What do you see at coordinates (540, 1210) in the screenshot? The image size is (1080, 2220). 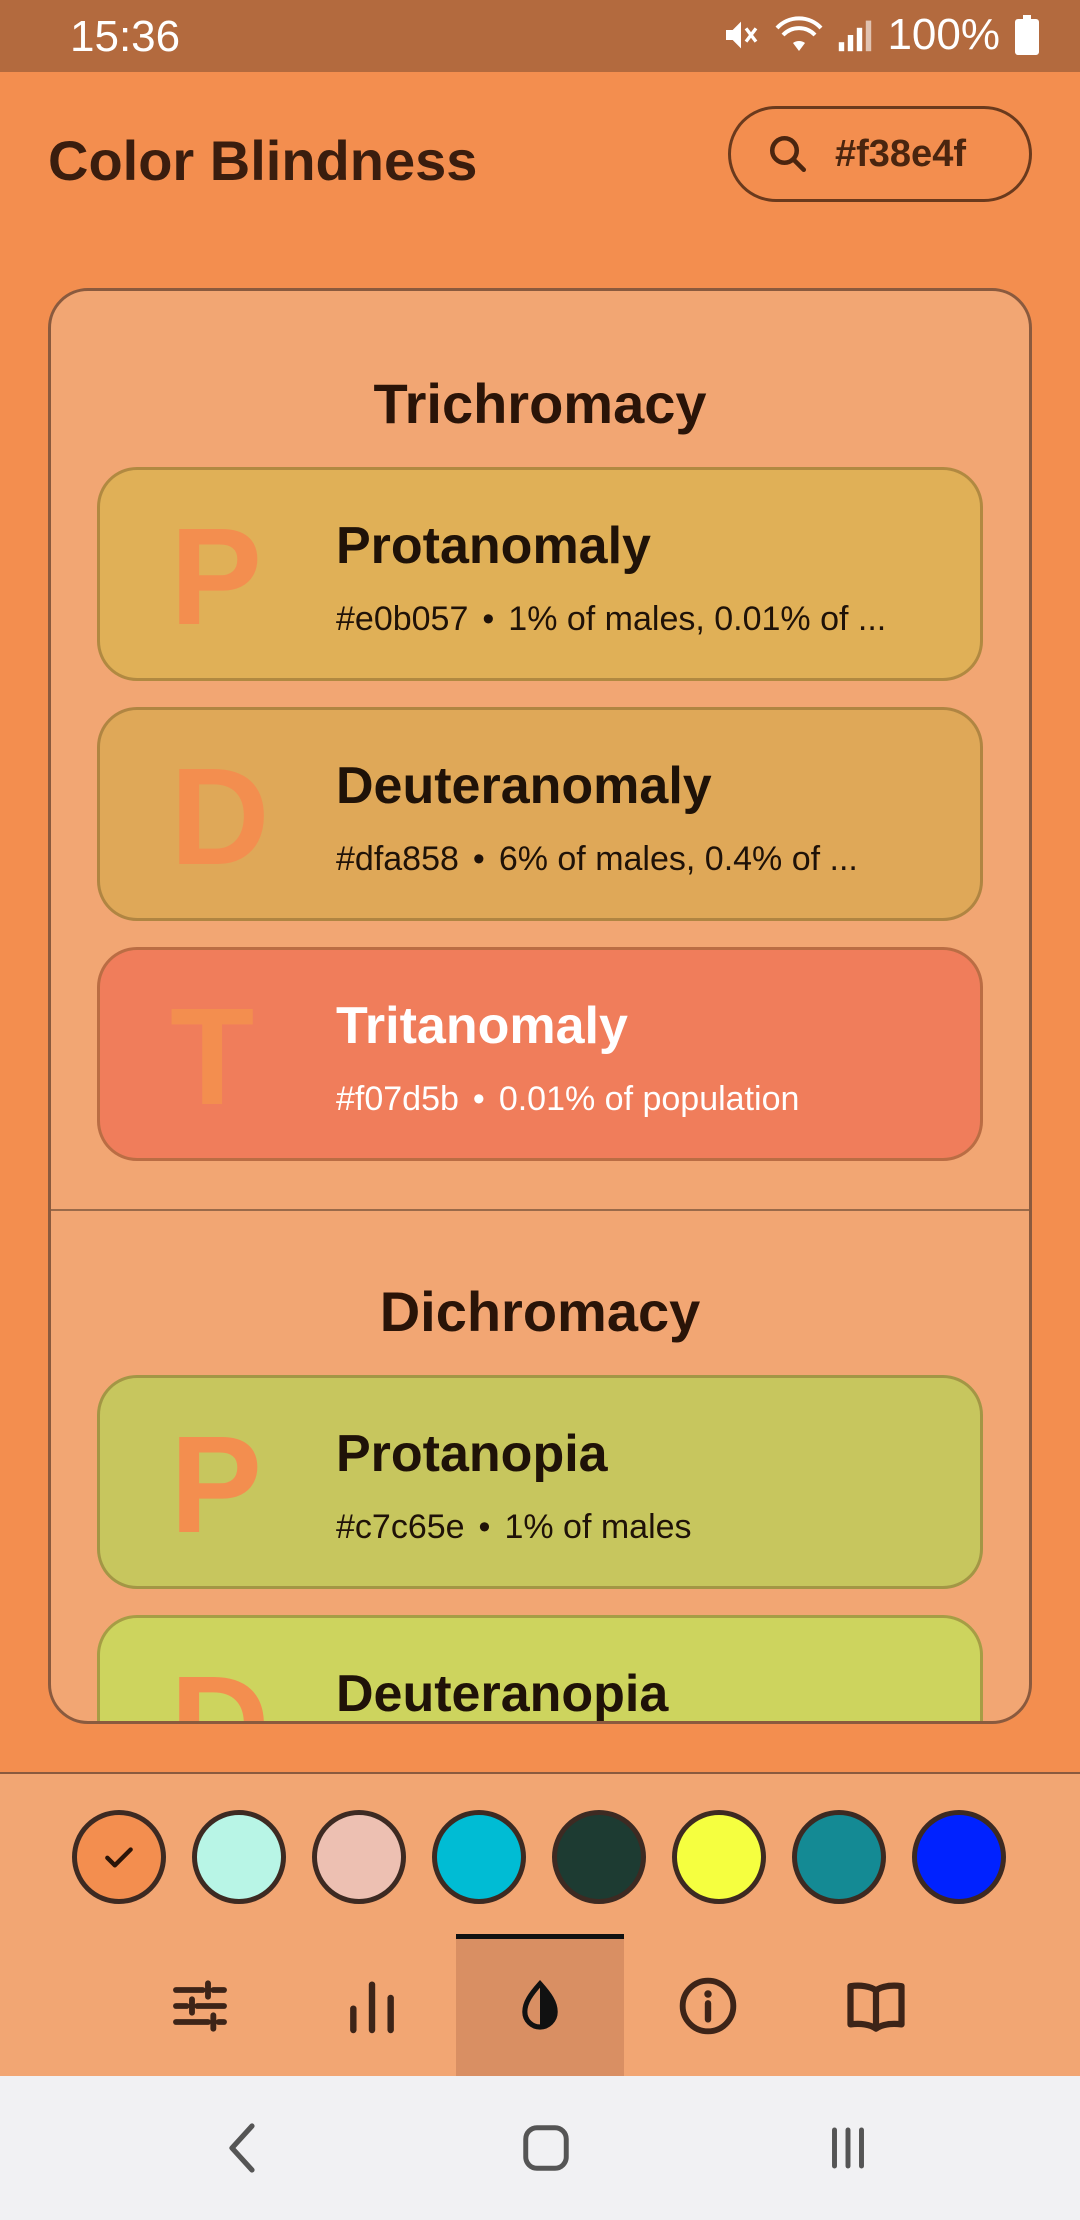 I see `section-divider` at bounding box center [540, 1210].